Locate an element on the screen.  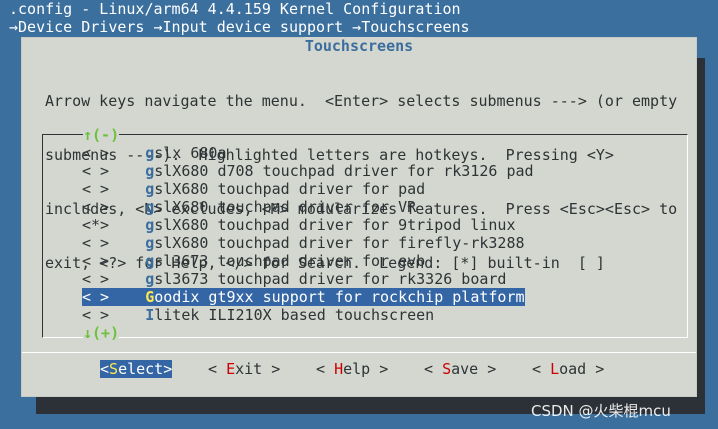
button-hotkey: E is located at coordinates (231, 369).